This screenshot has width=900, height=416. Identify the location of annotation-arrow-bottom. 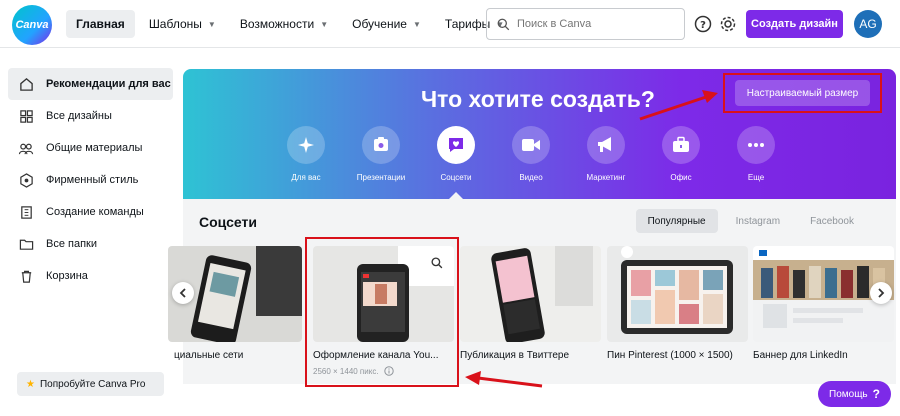
(504, 379).